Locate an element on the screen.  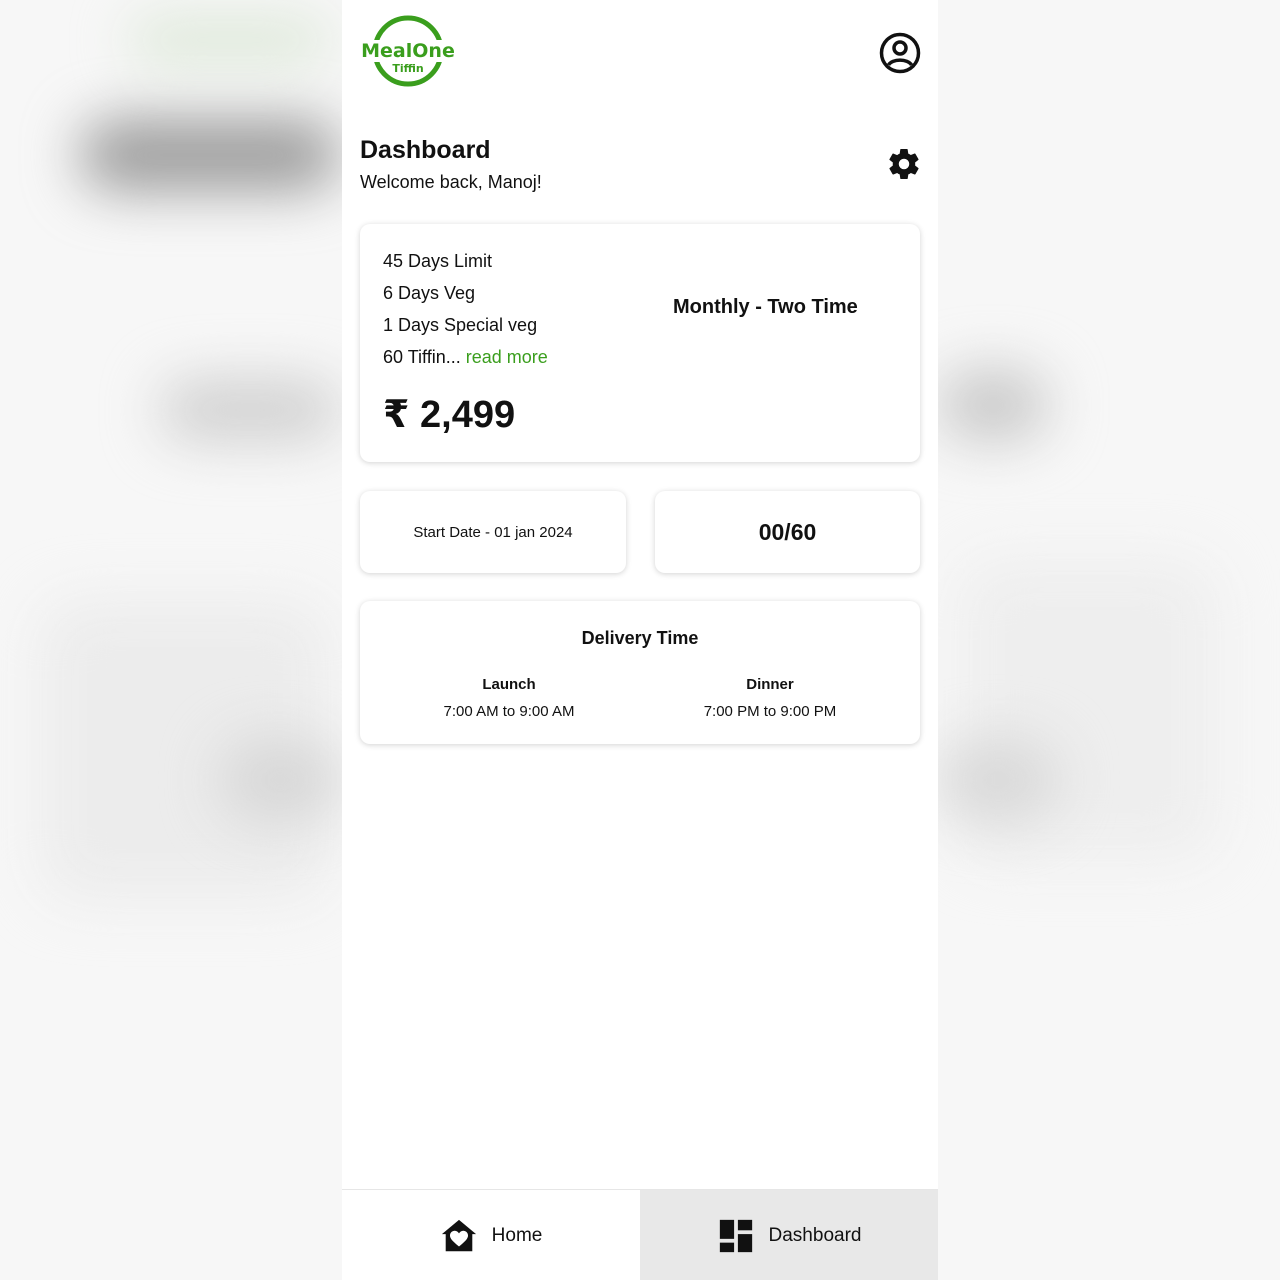
welcome-message: Welcome back, Manoj! is located at coordinates (451, 182).